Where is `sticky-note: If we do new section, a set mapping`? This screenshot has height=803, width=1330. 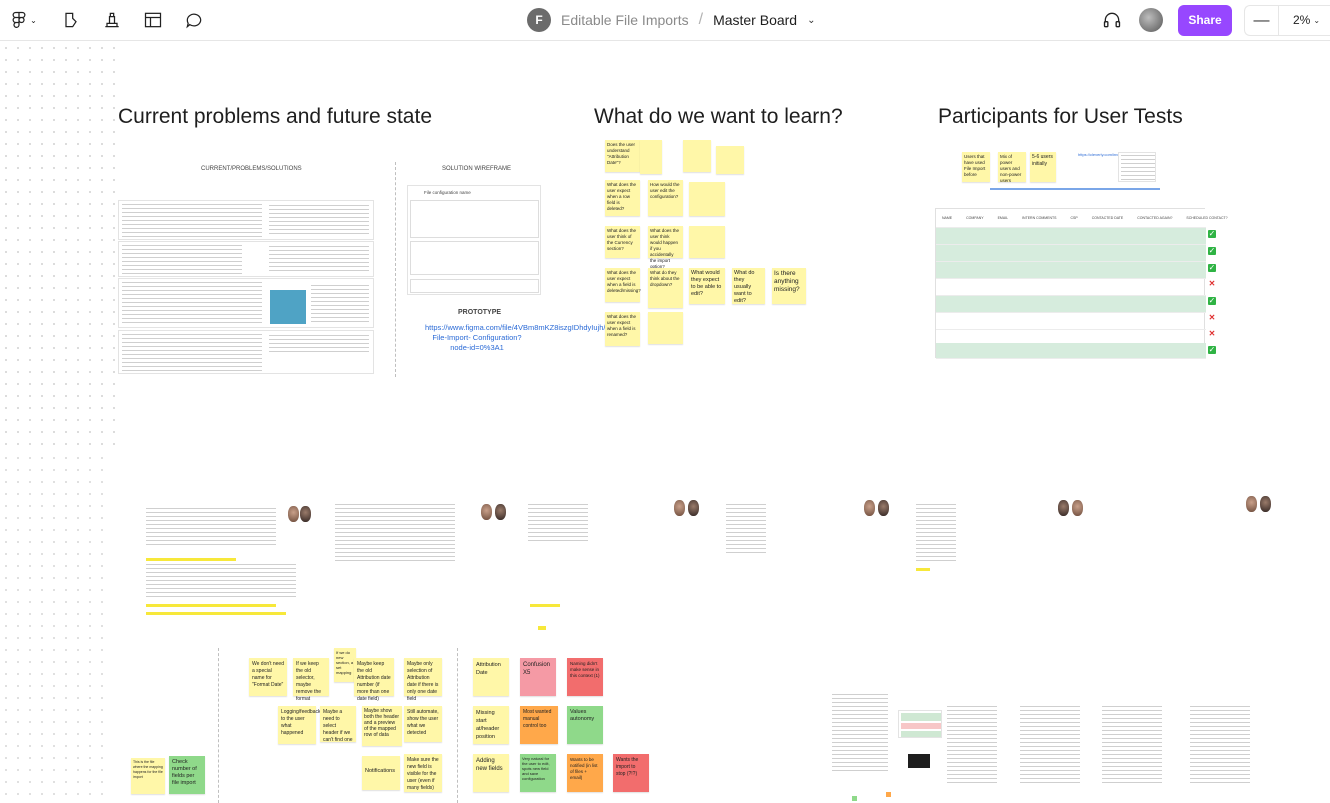 sticky-note: If we do new section, a set mapping is located at coordinates (345, 665).